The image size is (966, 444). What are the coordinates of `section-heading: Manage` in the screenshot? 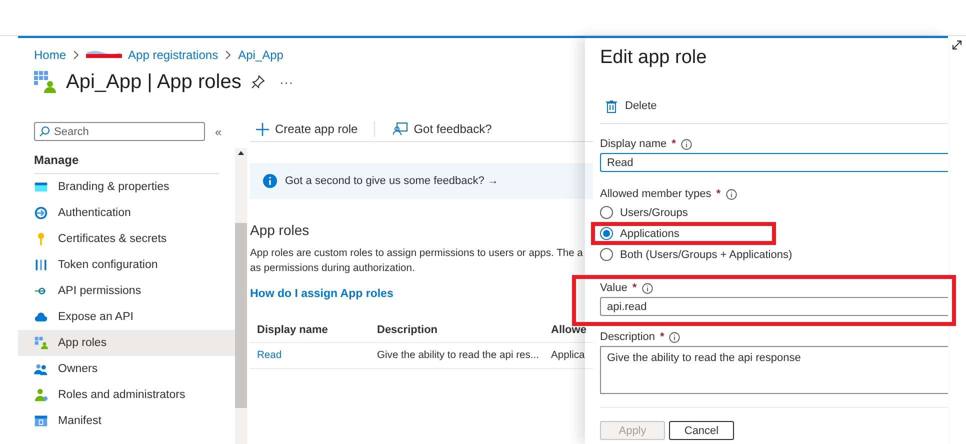 It's located at (126, 163).